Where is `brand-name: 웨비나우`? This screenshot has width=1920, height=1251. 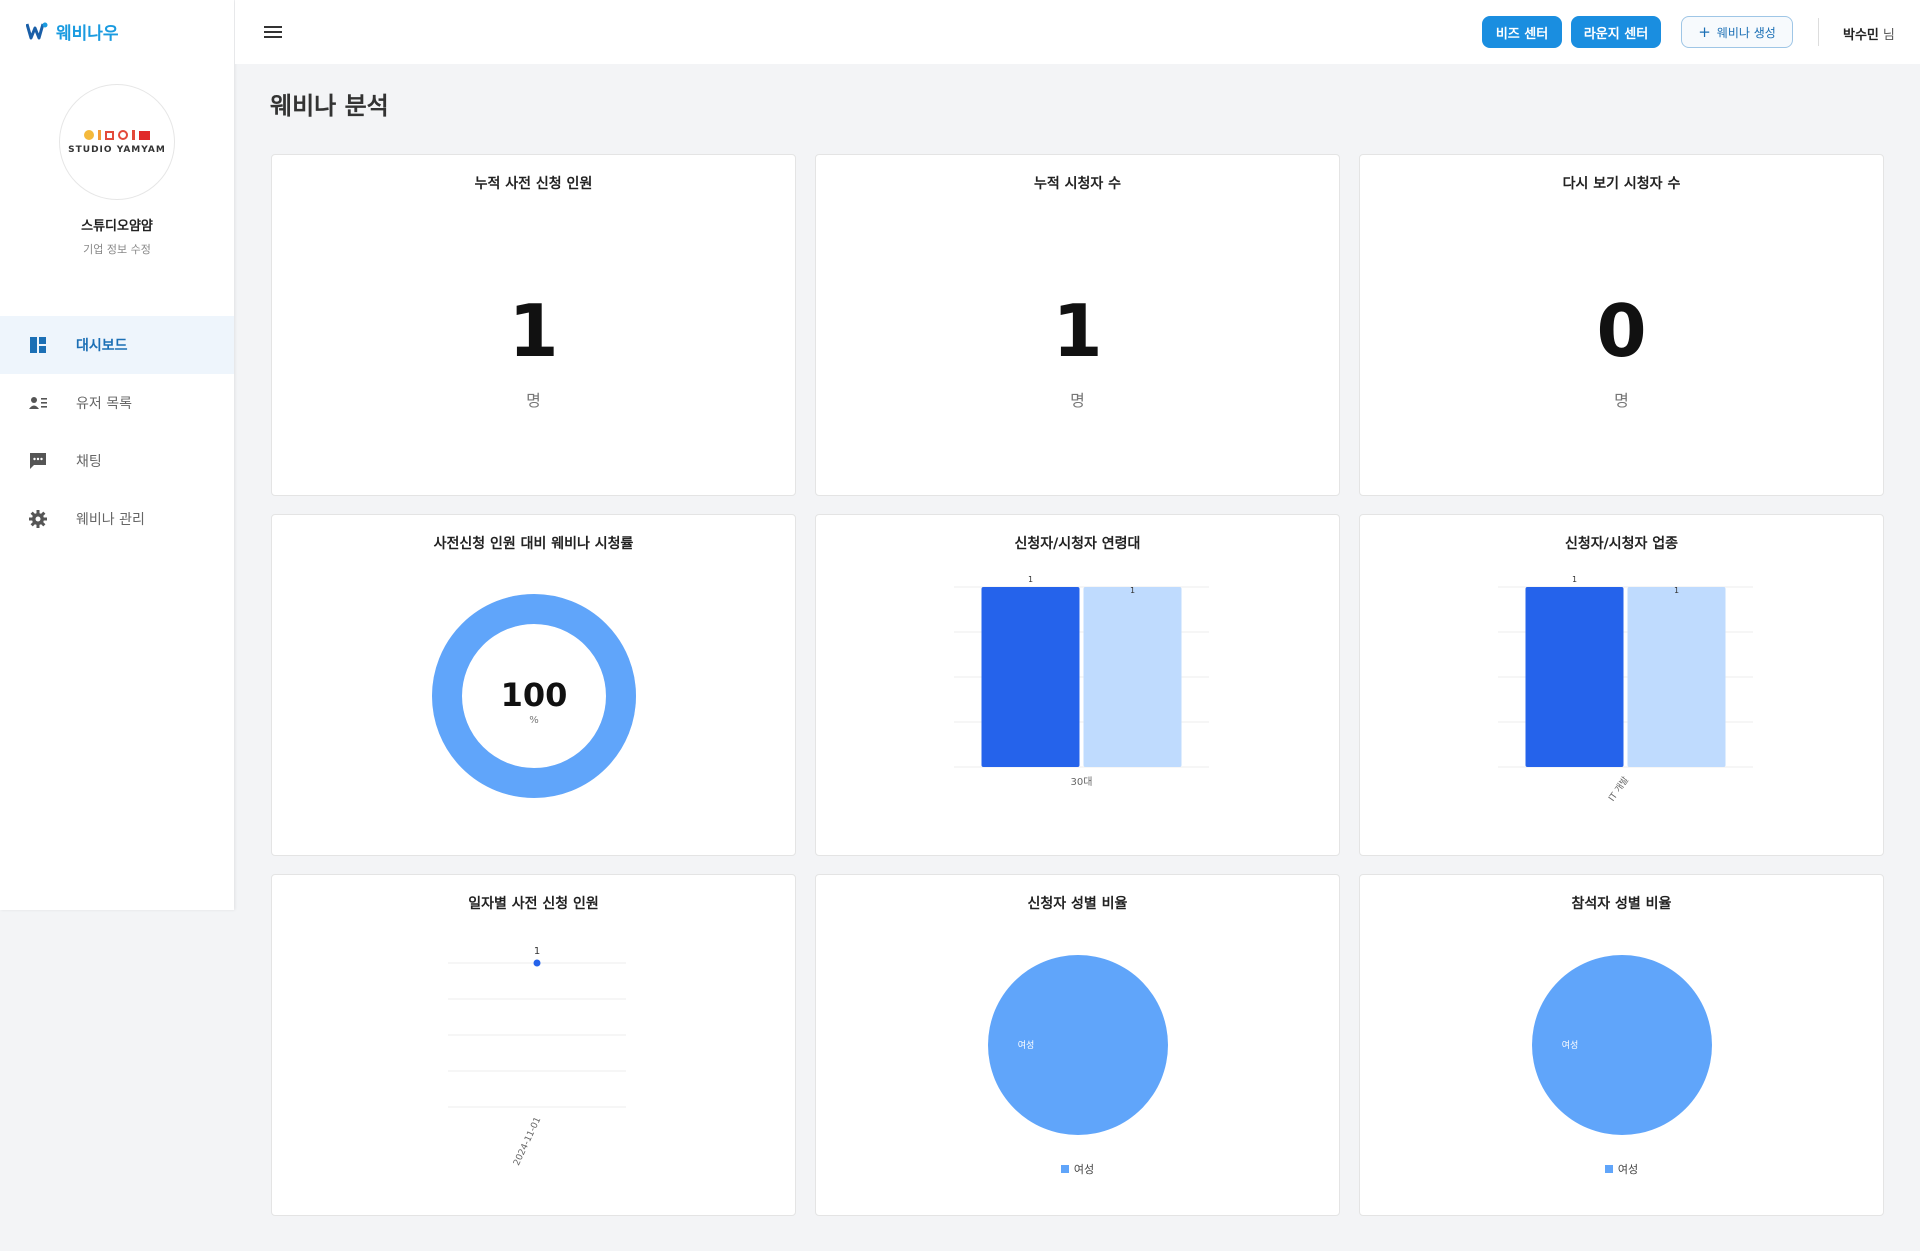 brand-name: 웨비나우 is located at coordinates (87, 33).